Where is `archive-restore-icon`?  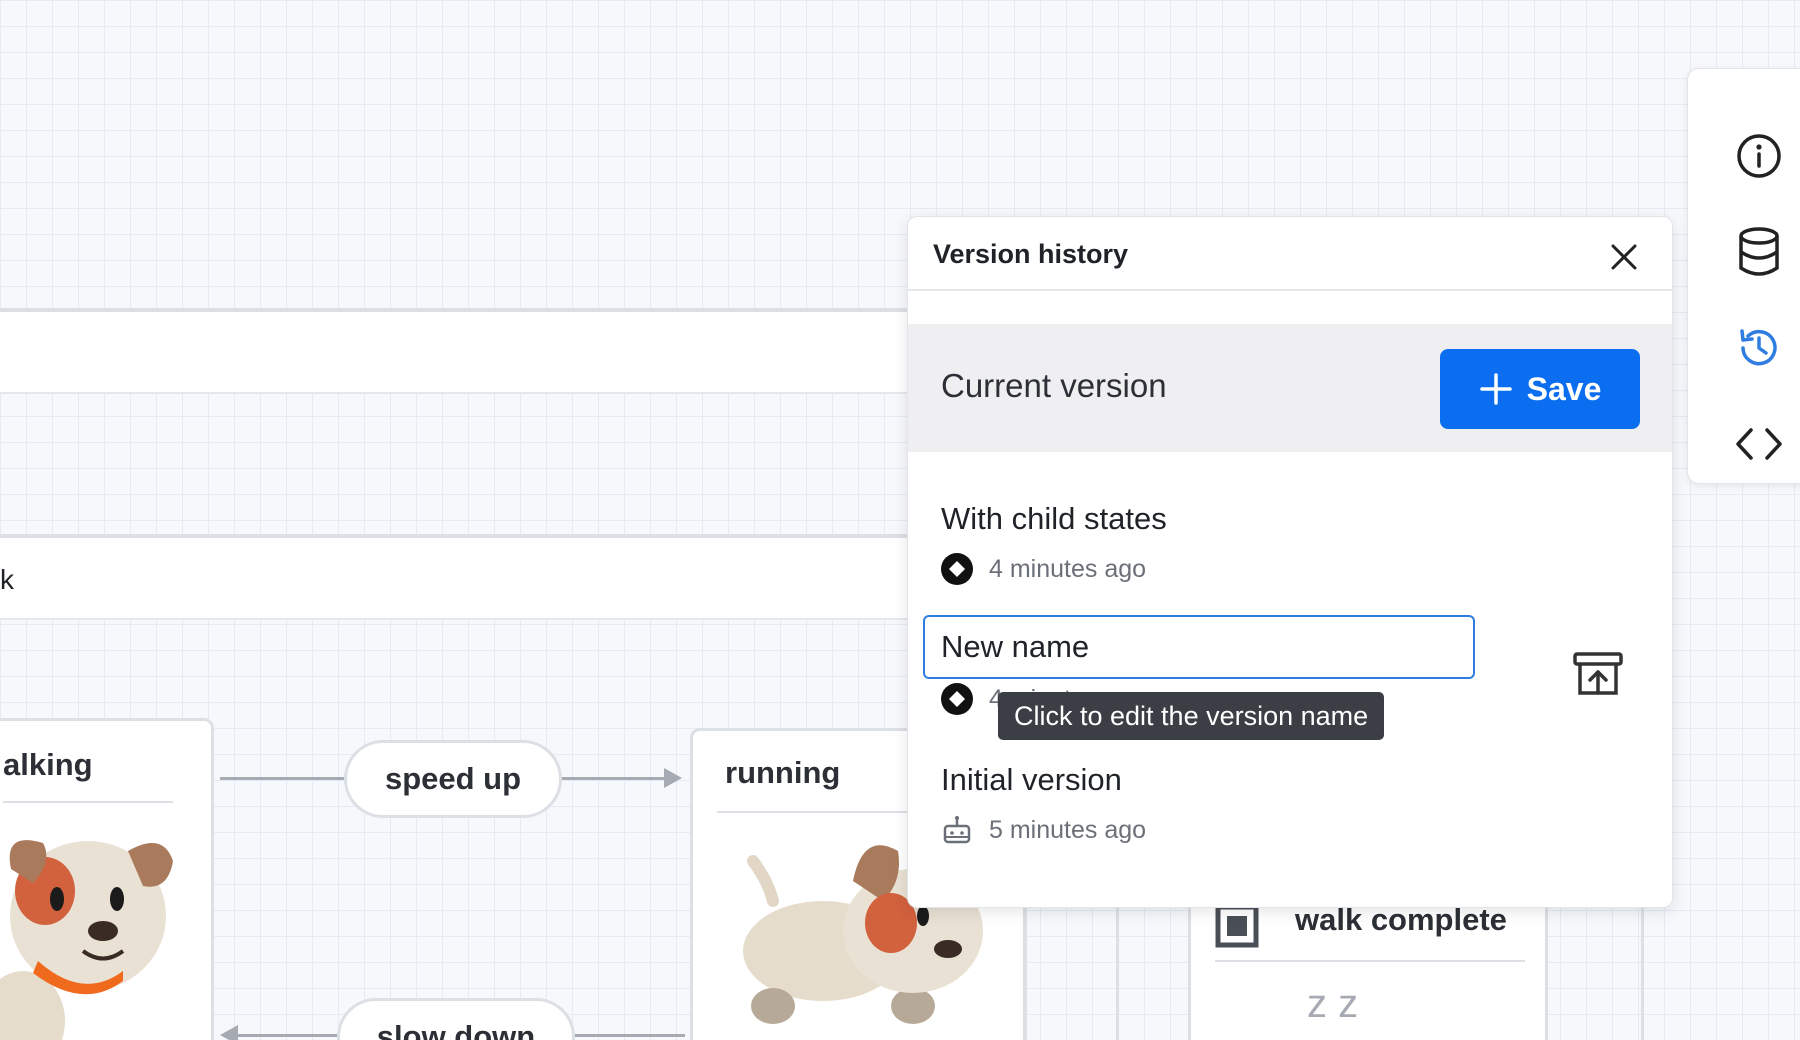 archive-restore-icon is located at coordinates (1598, 673).